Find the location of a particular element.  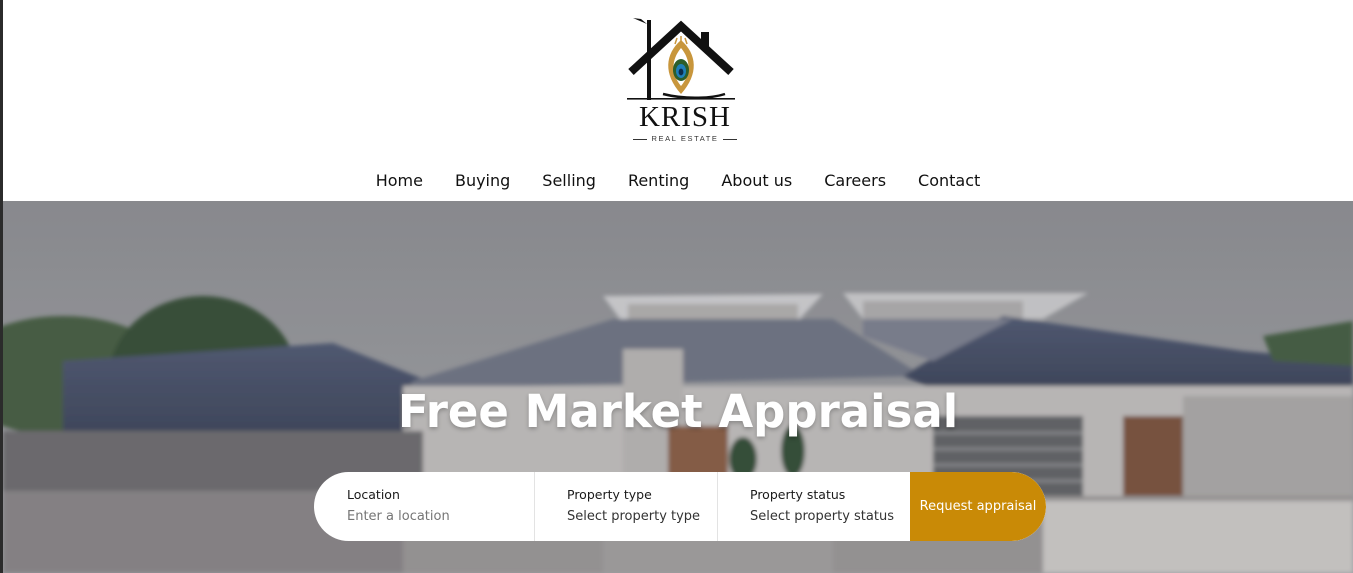

property-type-select: Select property type is located at coordinates (642, 516).